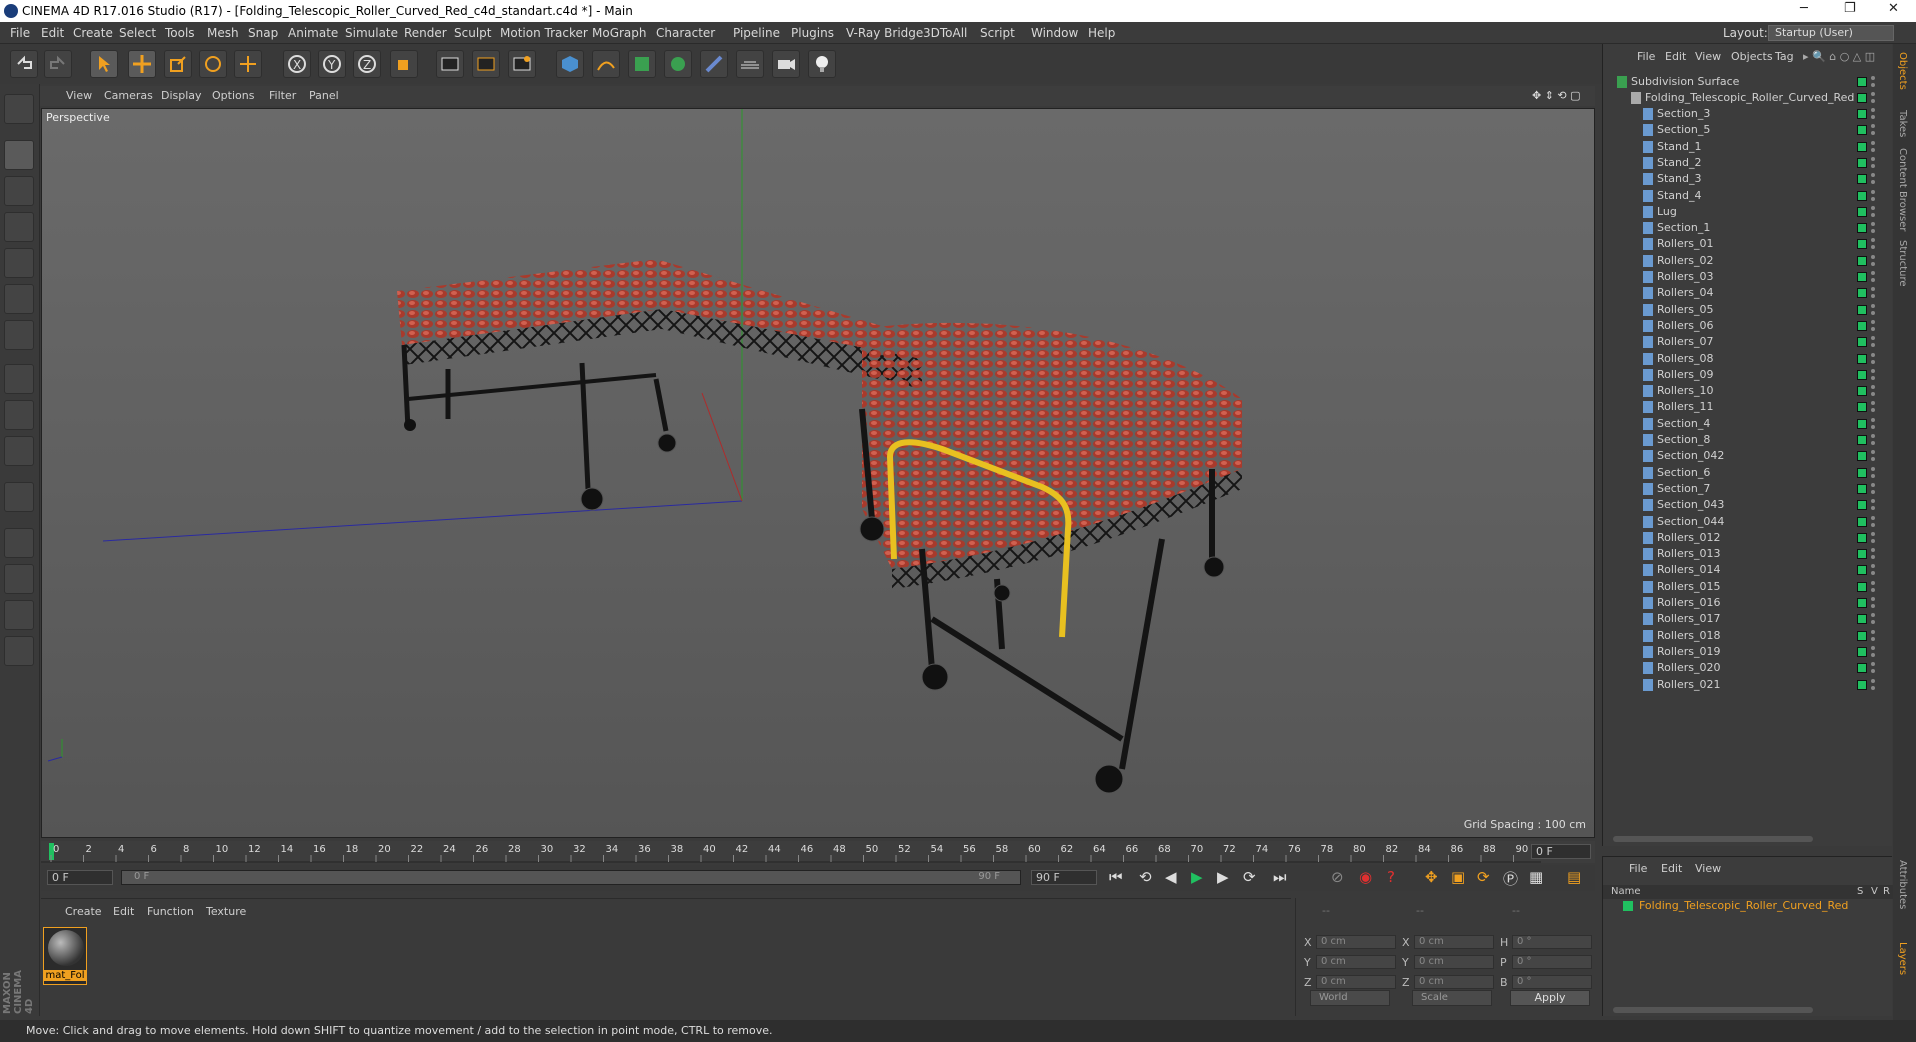  I want to click on material-menu-function: Function, so click(170, 911).